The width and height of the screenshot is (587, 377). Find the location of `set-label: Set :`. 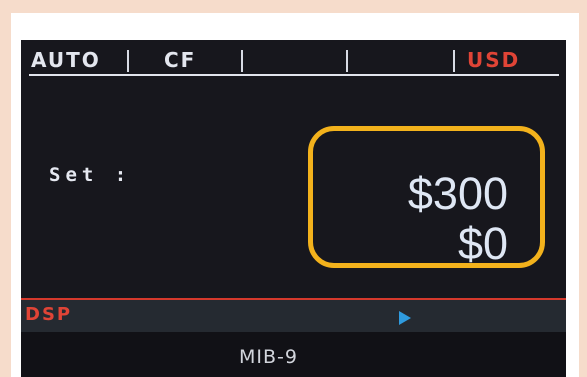

set-label: Set : is located at coordinates (90, 175).